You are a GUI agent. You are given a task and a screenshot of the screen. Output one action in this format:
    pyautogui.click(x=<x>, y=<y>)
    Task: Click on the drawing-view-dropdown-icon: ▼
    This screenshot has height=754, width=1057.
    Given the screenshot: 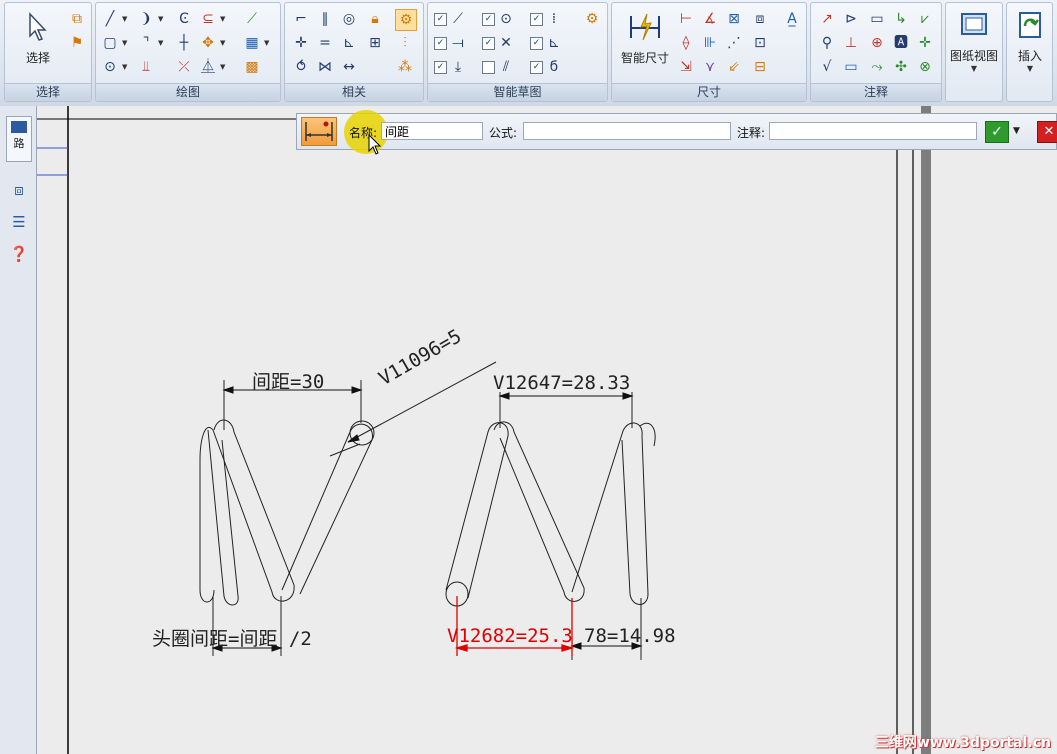 What is the action you would take?
    pyautogui.click(x=974, y=68)
    